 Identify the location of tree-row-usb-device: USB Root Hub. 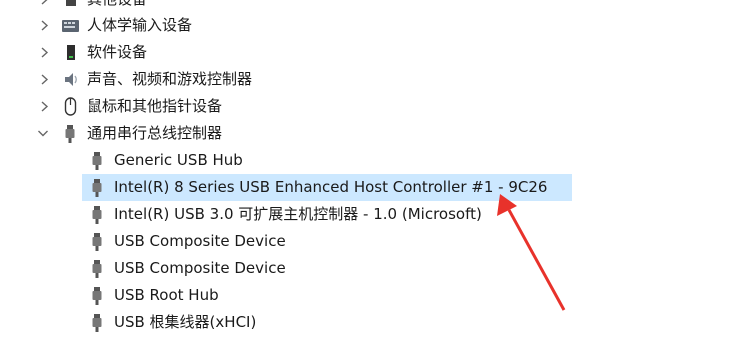
(327, 295).